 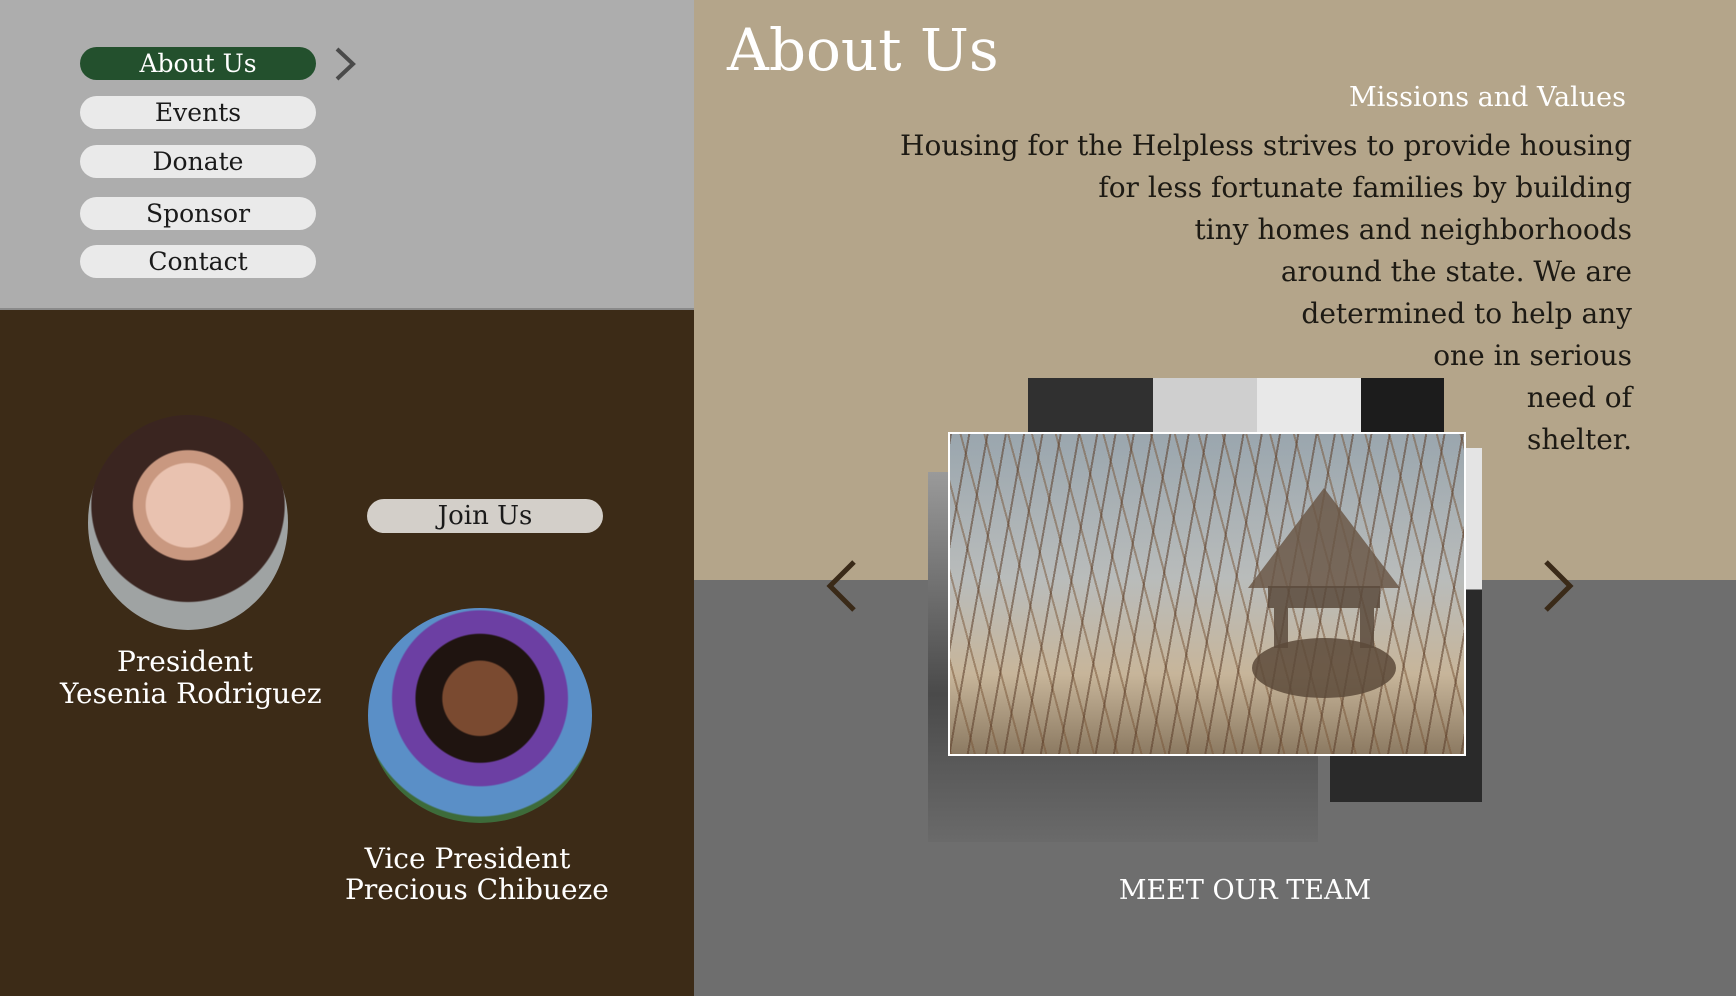 What do you see at coordinates (1245, 891) in the screenshot?
I see `meet-our-team-link: MEET OUR TEAM` at bounding box center [1245, 891].